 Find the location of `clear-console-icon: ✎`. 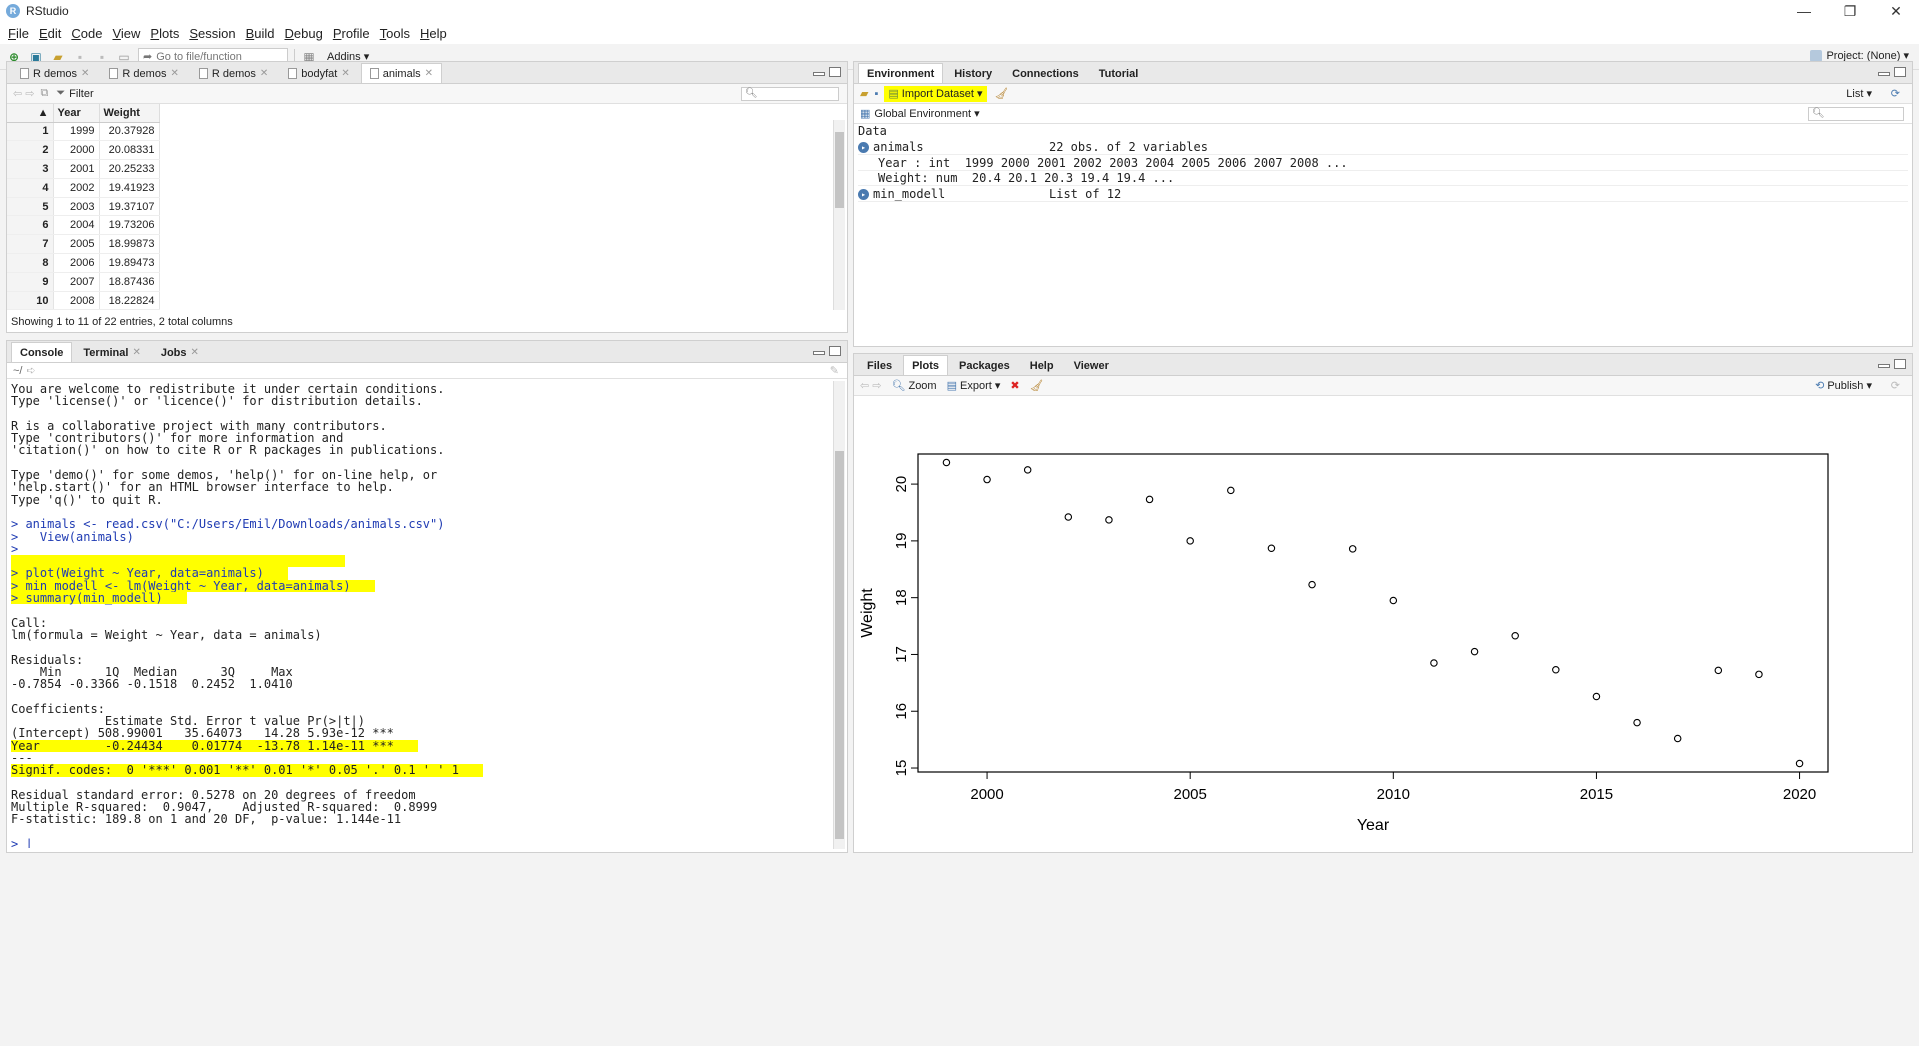

clear-console-icon: ✎ is located at coordinates (834, 370).